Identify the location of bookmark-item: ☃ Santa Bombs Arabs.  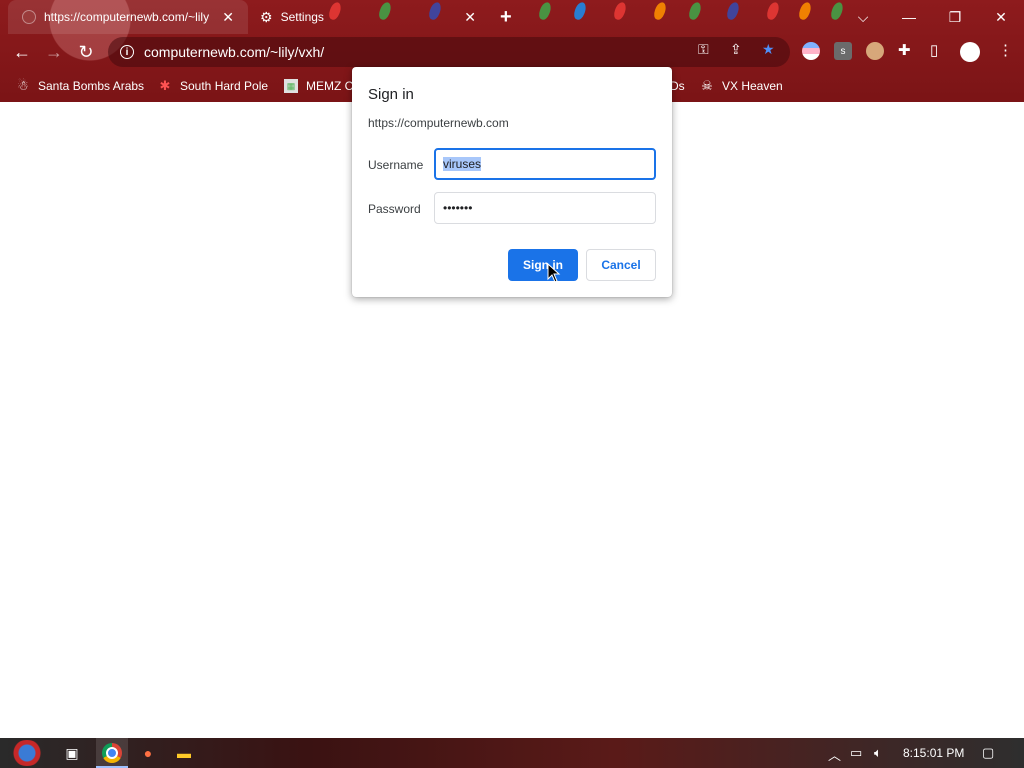
(80, 86).